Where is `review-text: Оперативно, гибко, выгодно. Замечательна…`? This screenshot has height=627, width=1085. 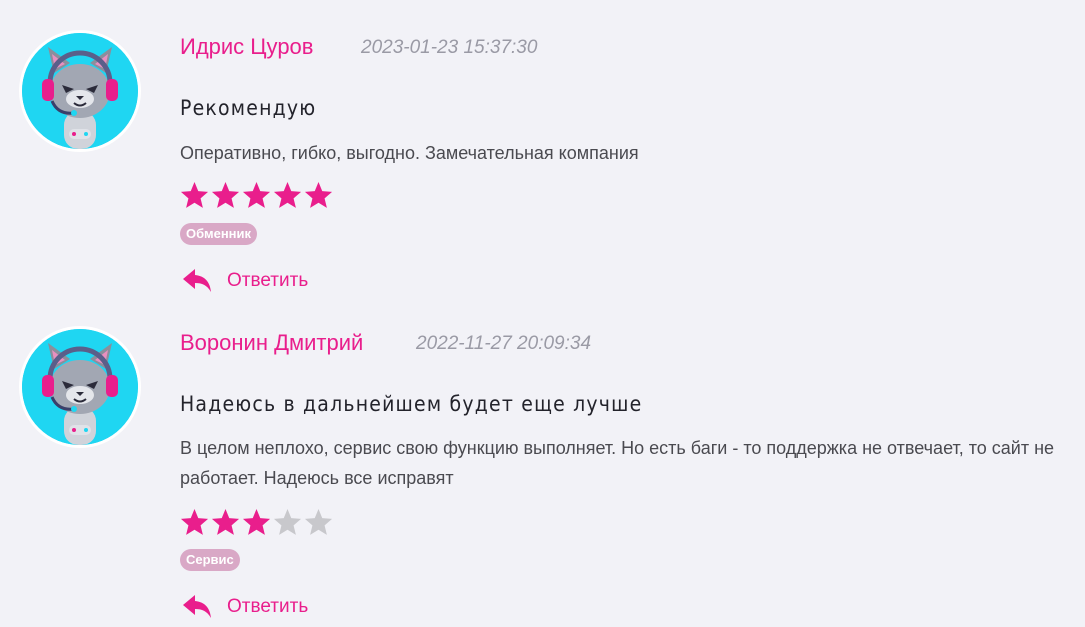 review-text: Оперативно, гибко, выгодно. Замечательна… is located at coordinates (409, 153).